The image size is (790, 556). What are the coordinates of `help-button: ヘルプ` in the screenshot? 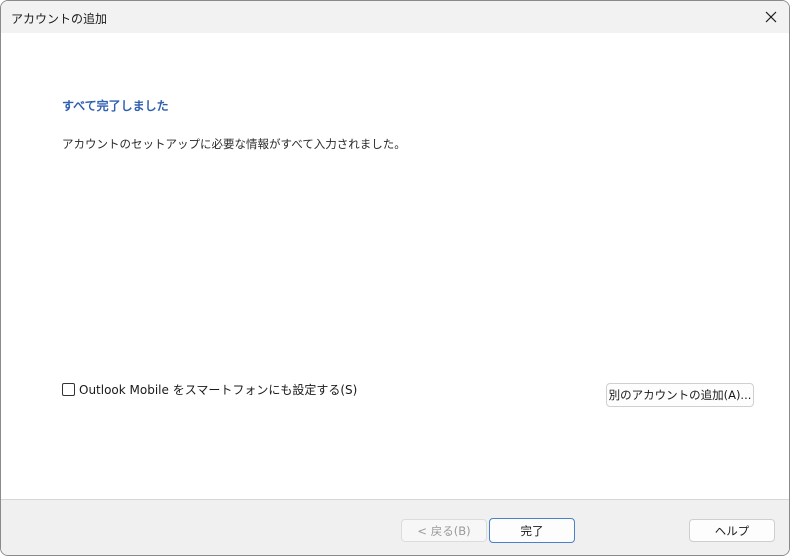 It's located at (732, 530).